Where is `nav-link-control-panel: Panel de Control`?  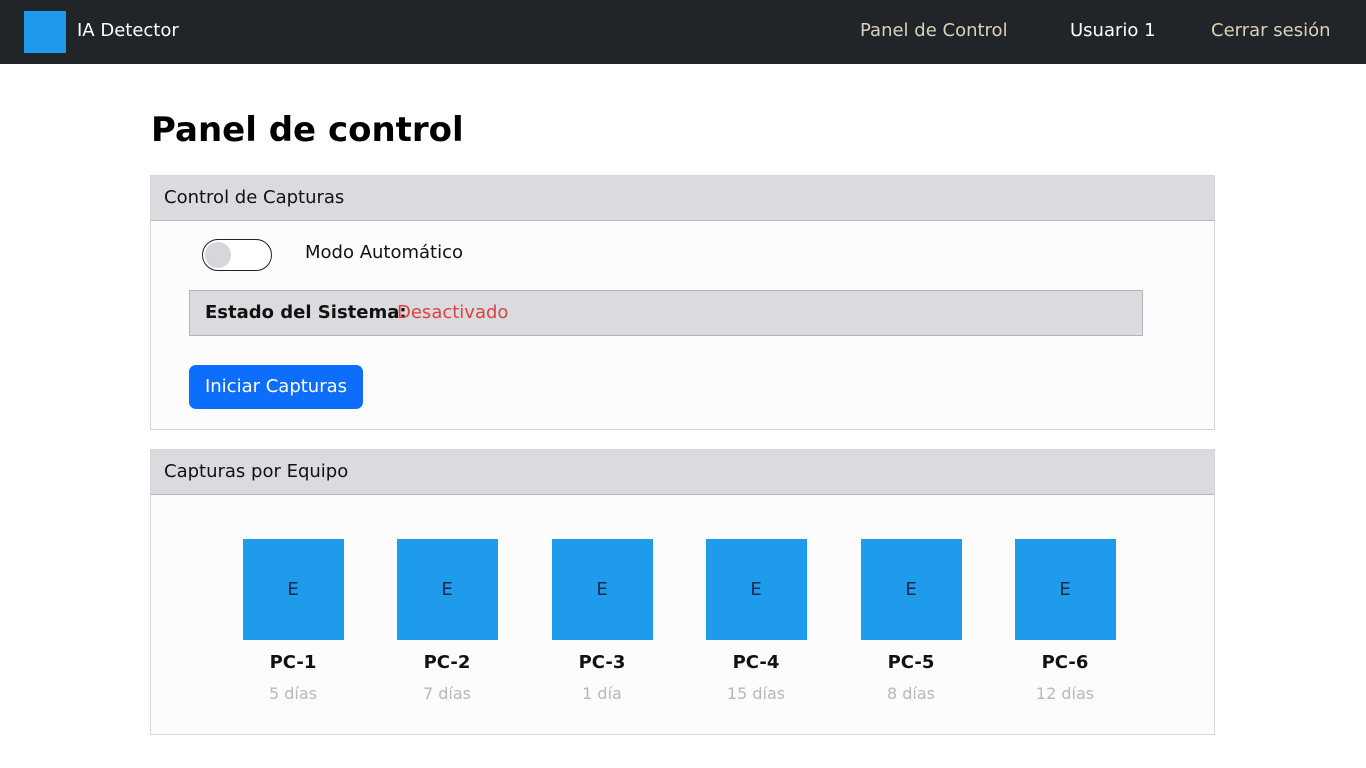 nav-link-control-panel: Panel de Control is located at coordinates (934, 31).